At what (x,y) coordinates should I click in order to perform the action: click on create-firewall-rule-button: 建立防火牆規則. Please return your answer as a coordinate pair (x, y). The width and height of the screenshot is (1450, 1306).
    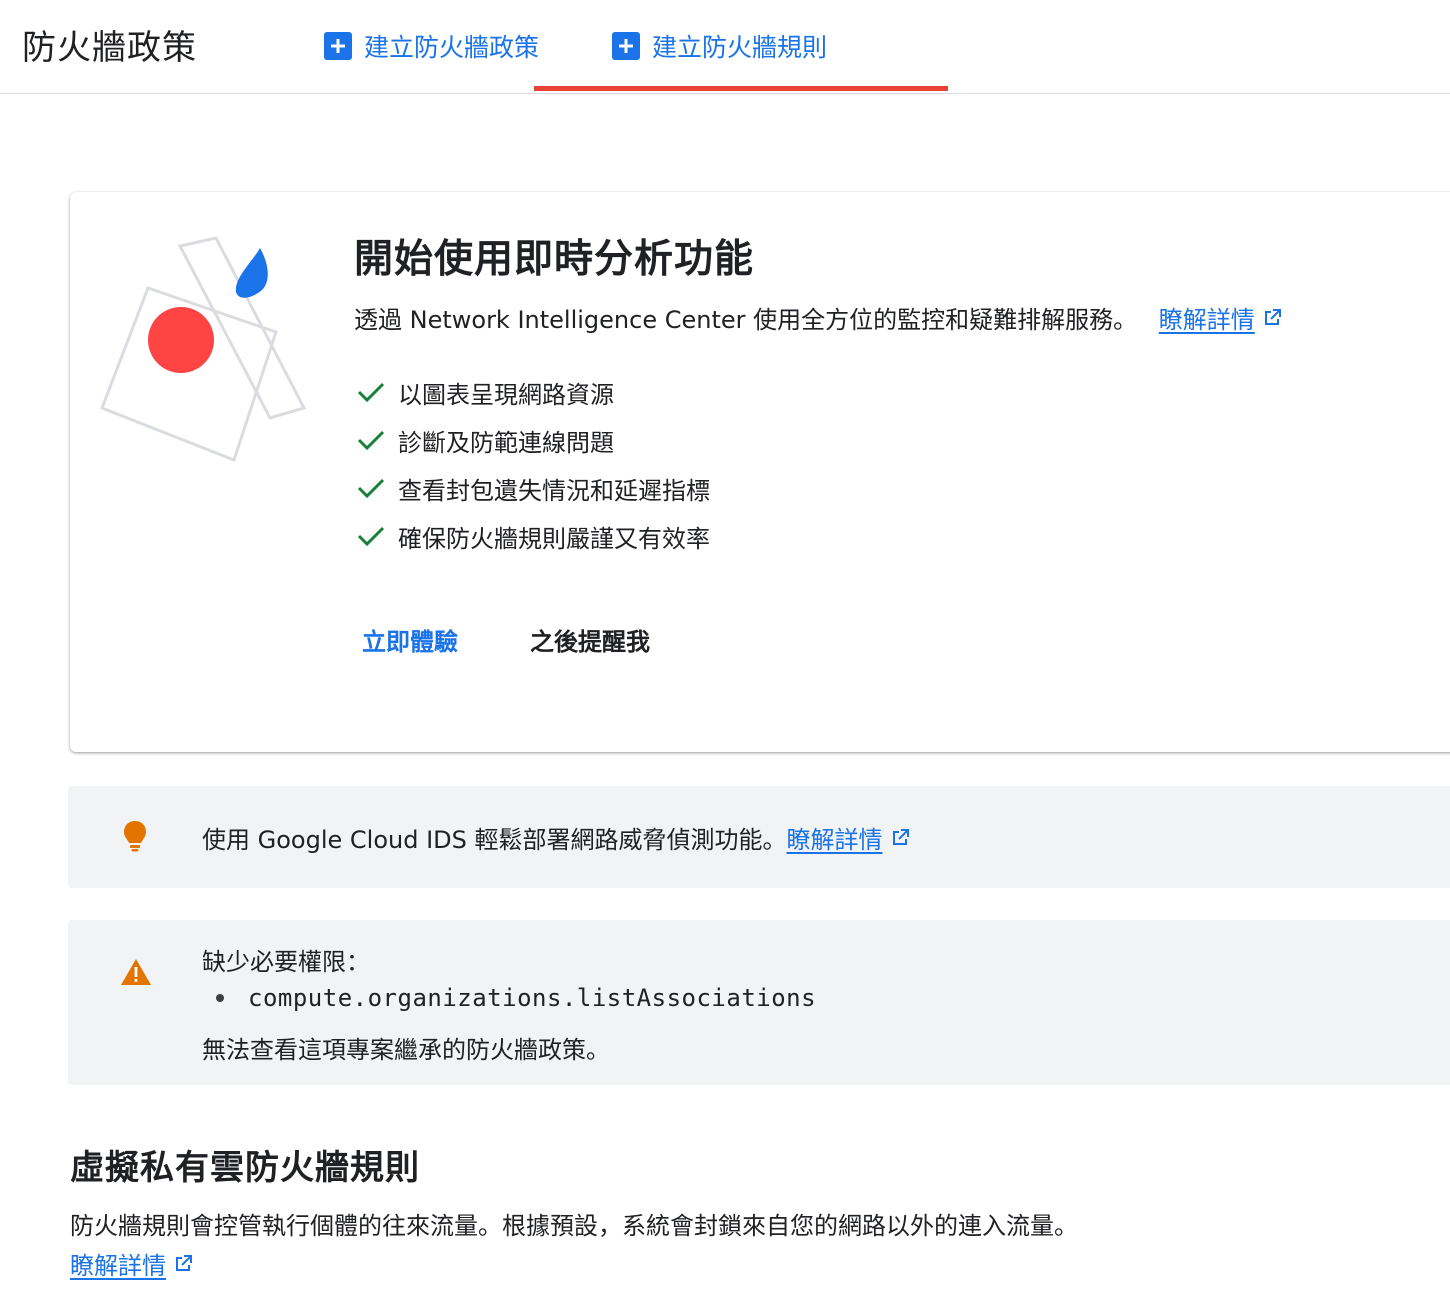
    Looking at the image, I should click on (719, 46).